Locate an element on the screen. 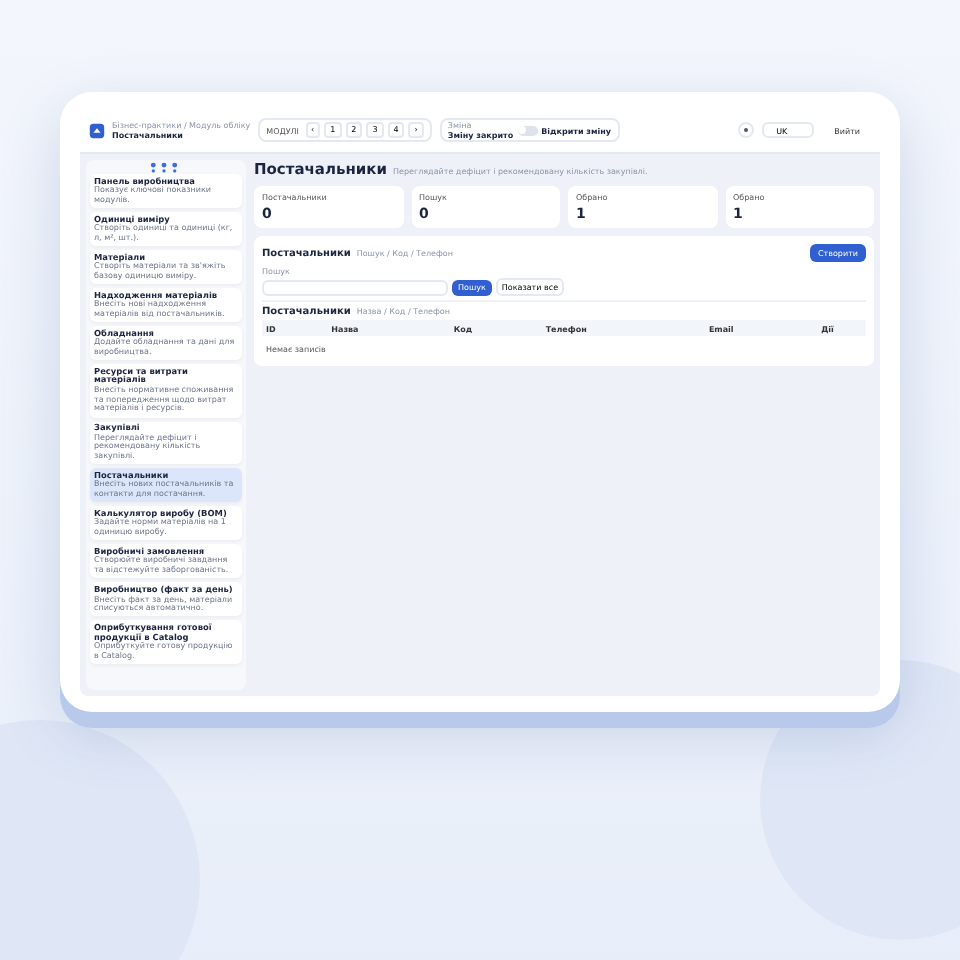 The width and height of the screenshot is (960, 960). dots-icon is located at coordinates (164, 167).